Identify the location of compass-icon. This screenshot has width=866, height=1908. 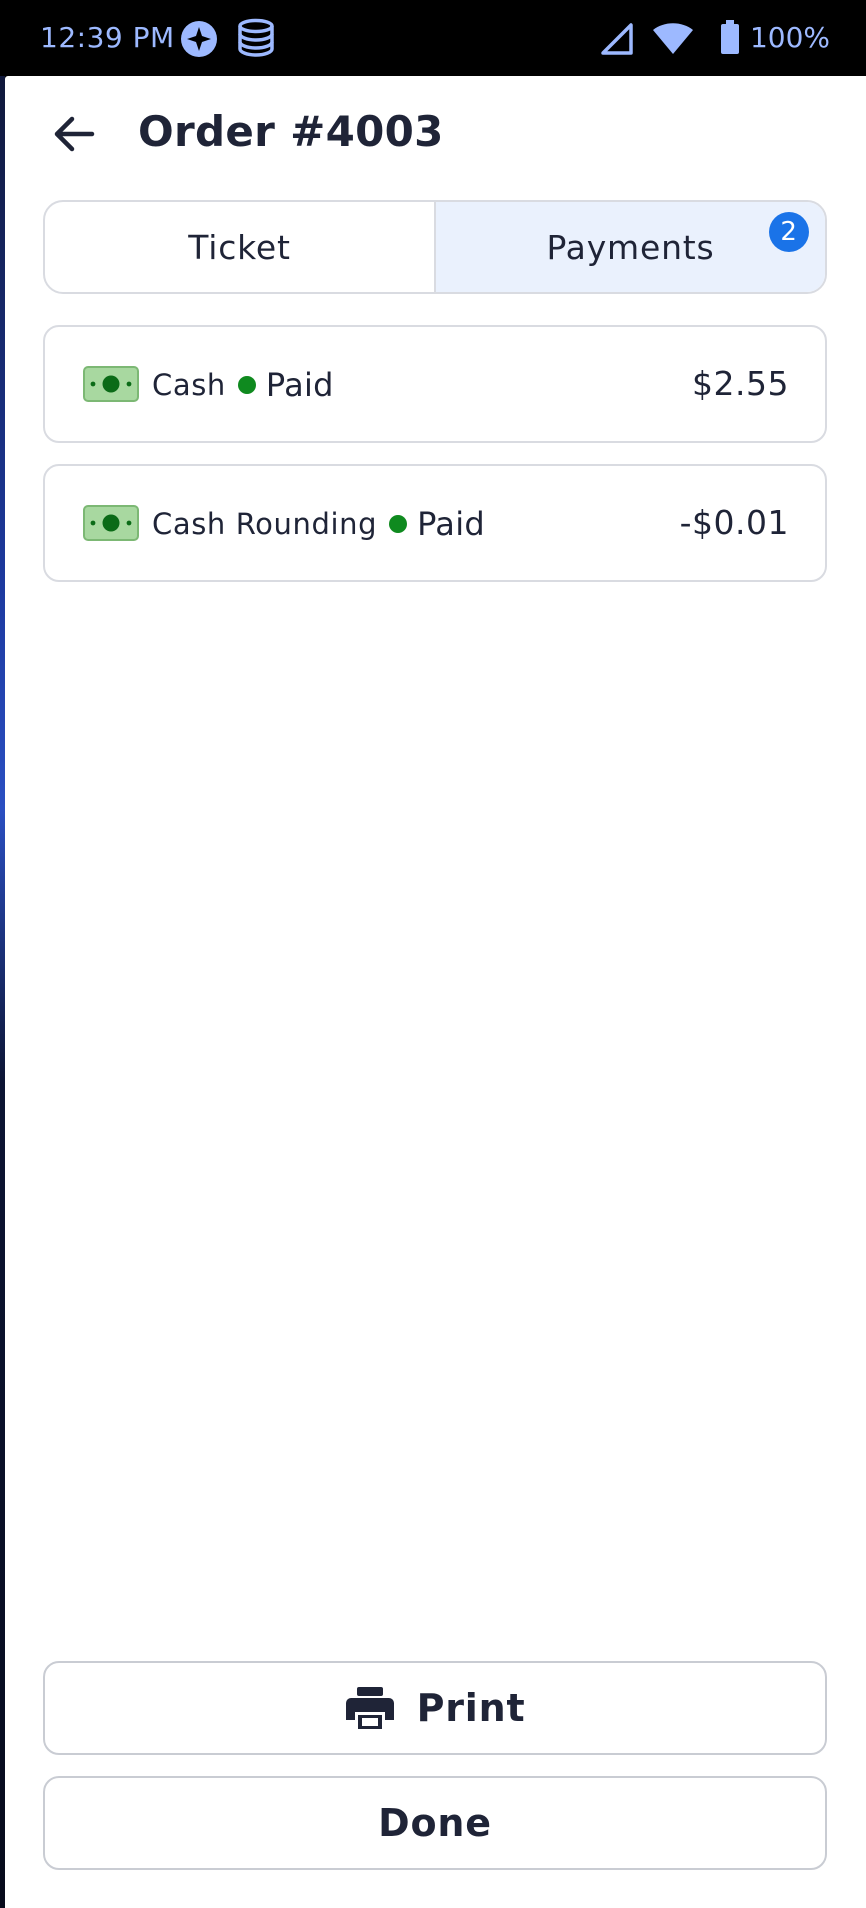
(199, 39).